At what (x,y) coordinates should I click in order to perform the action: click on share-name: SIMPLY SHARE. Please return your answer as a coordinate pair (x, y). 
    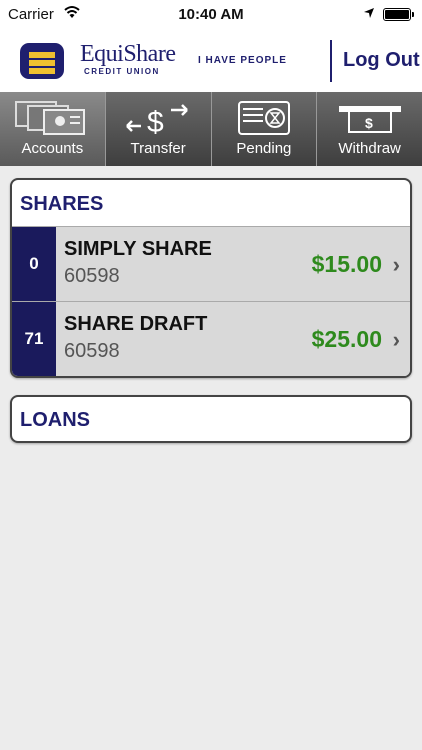
    Looking at the image, I should click on (138, 249).